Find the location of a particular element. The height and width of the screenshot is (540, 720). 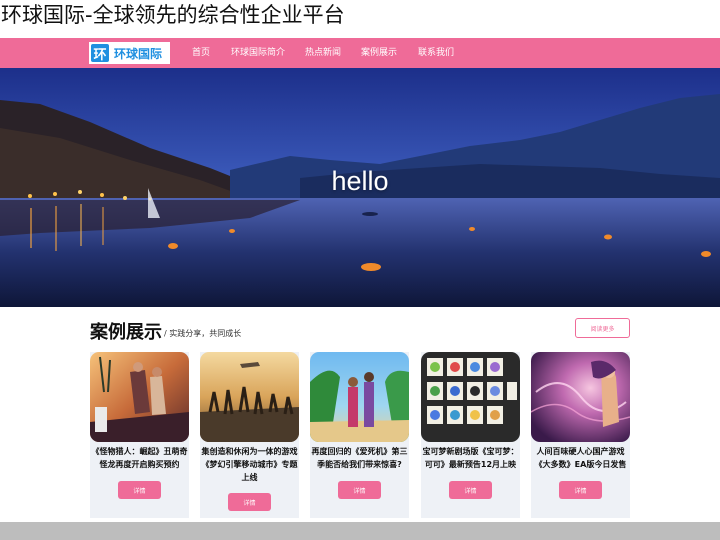

case-card: 《怪物猎人：崛起》丑萌奇怪龙再度开启购买预约 详情 is located at coordinates (139, 435).